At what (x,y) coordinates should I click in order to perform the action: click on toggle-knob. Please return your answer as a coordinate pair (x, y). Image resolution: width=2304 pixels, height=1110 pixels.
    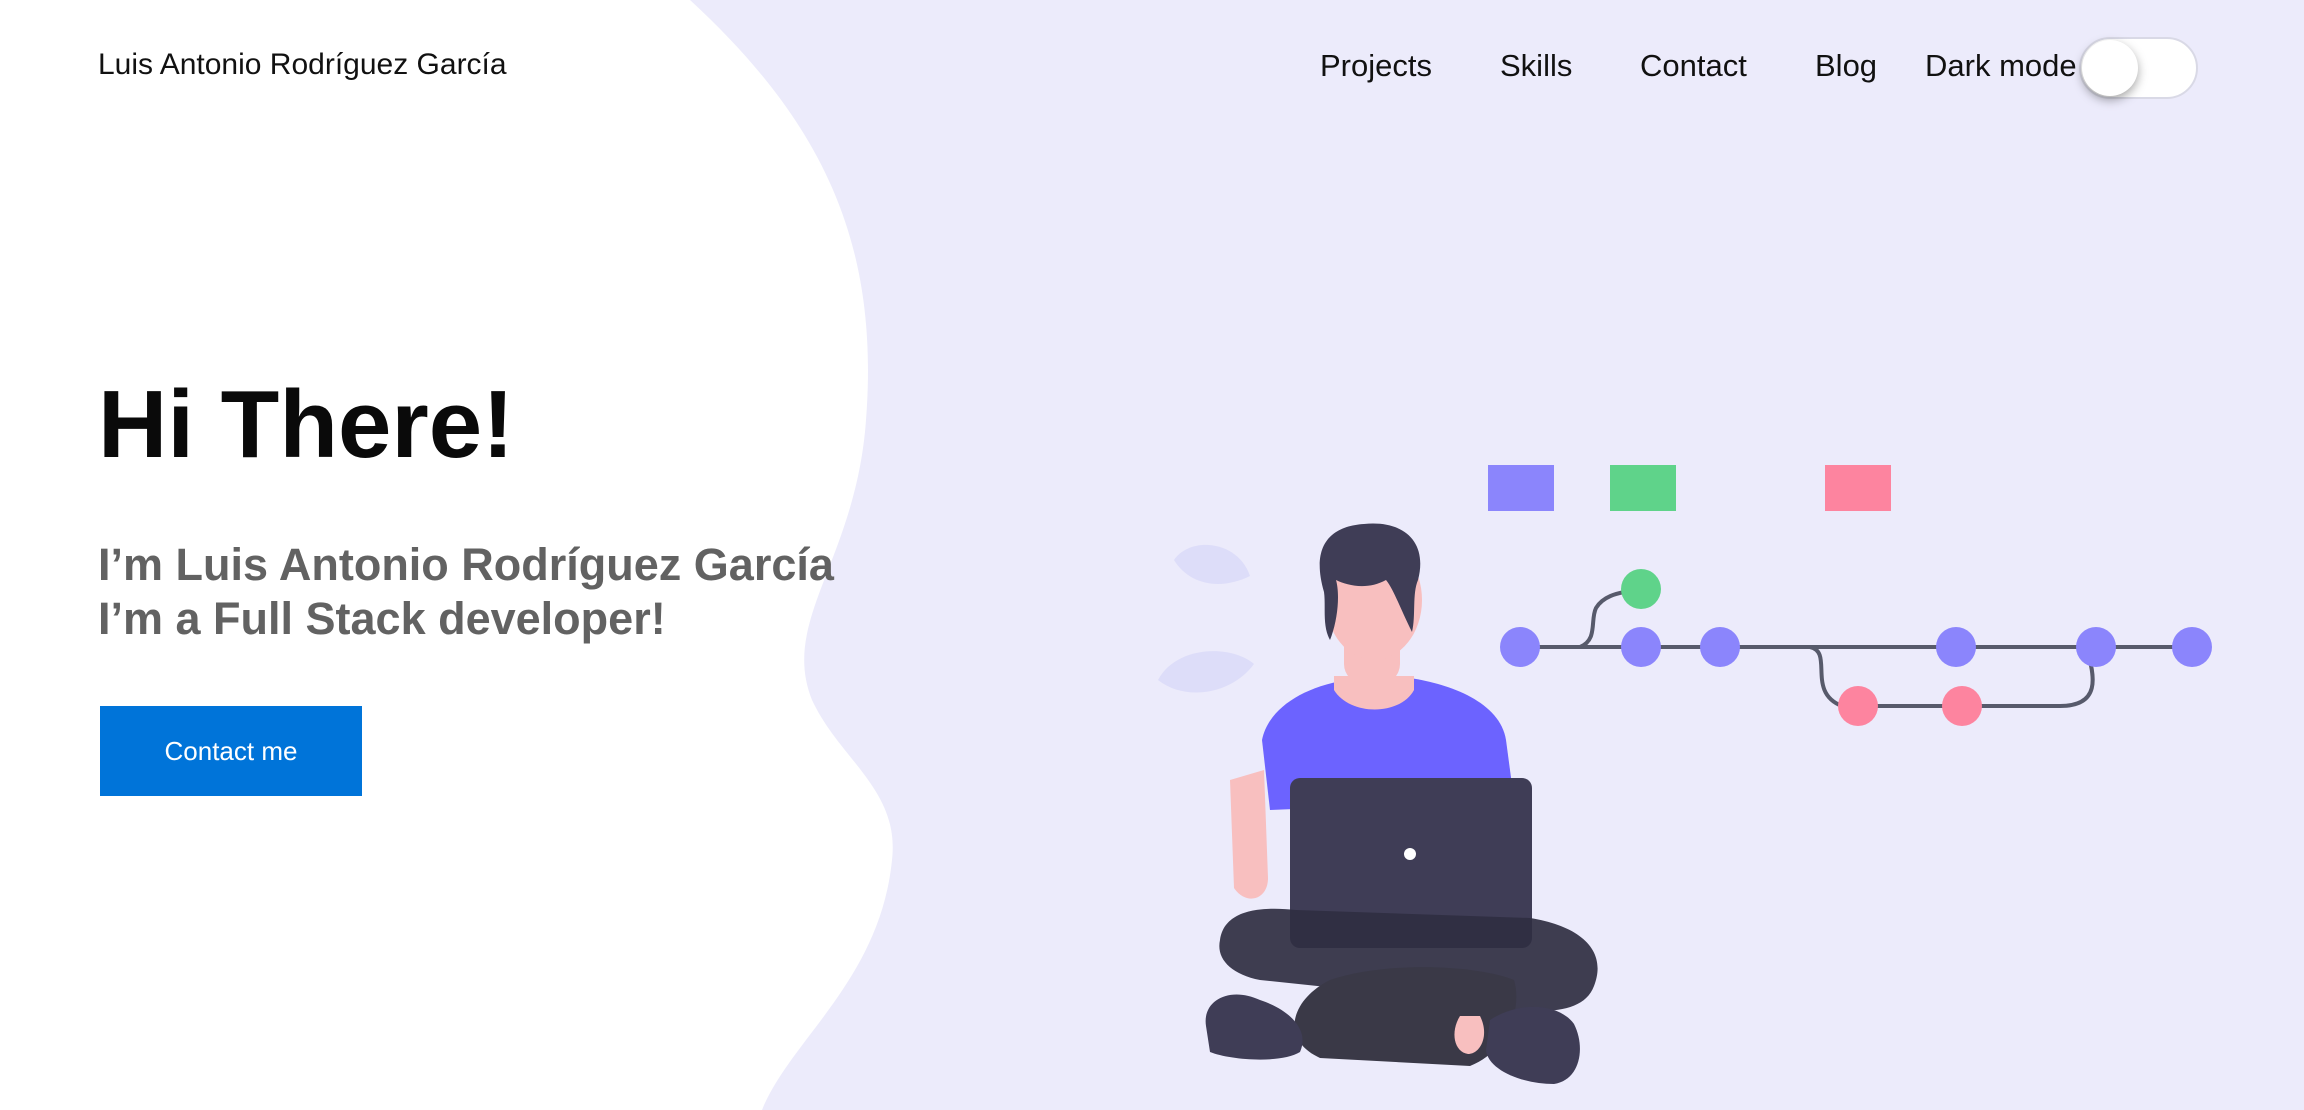
    Looking at the image, I should click on (2110, 68).